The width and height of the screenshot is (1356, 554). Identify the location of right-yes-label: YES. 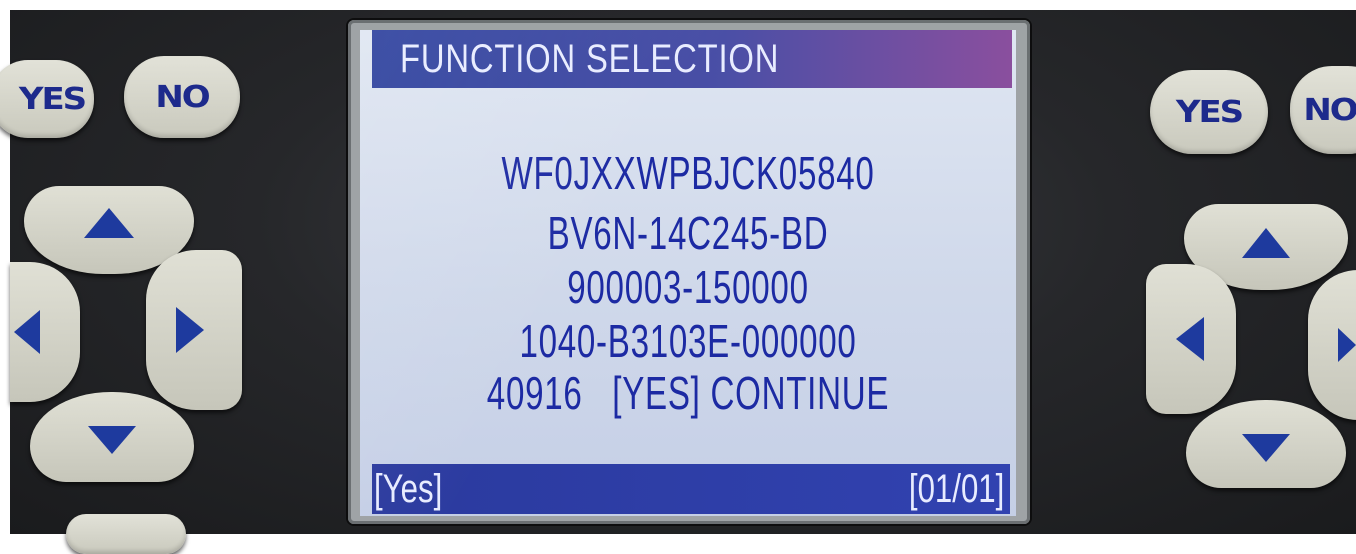
(1209, 112).